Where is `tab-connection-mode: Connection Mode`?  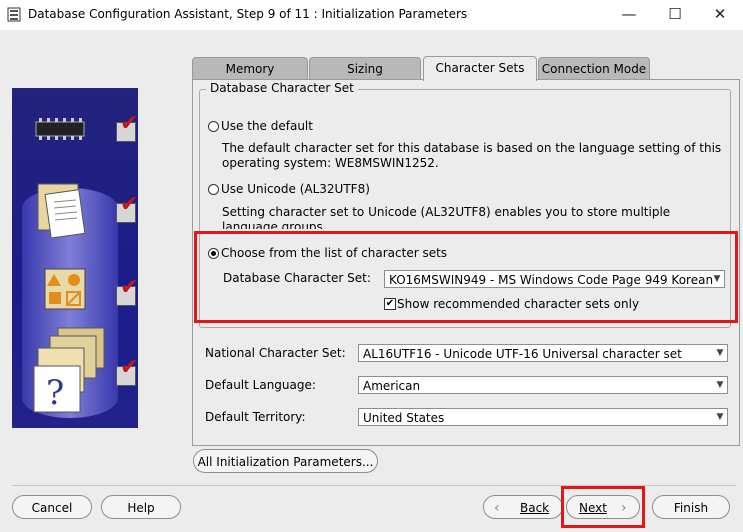 tab-connection-mode: Connection Mode is located at coordinates (594, 68).